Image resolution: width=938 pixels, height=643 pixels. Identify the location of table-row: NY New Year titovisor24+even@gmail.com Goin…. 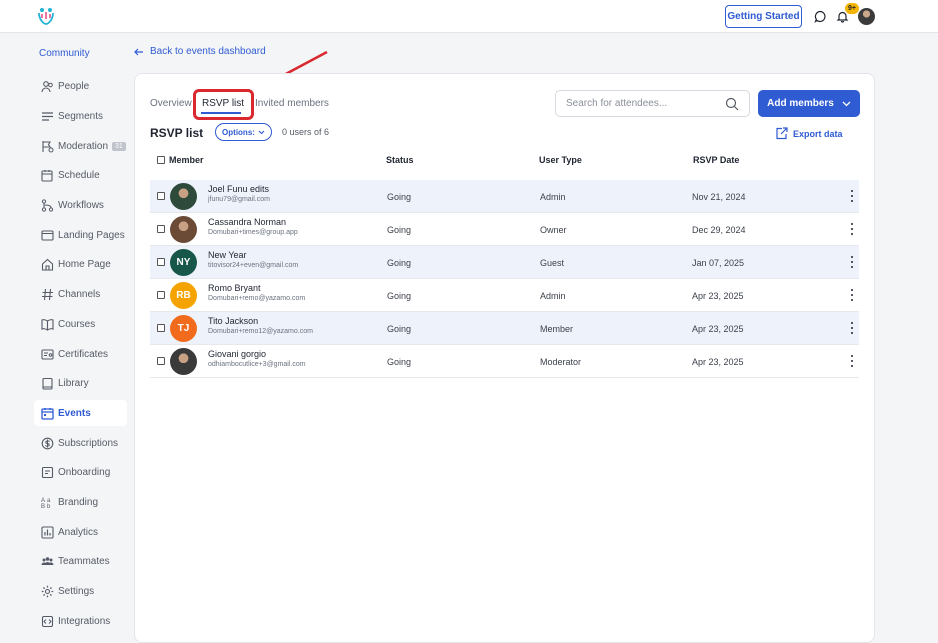
(504, 262).